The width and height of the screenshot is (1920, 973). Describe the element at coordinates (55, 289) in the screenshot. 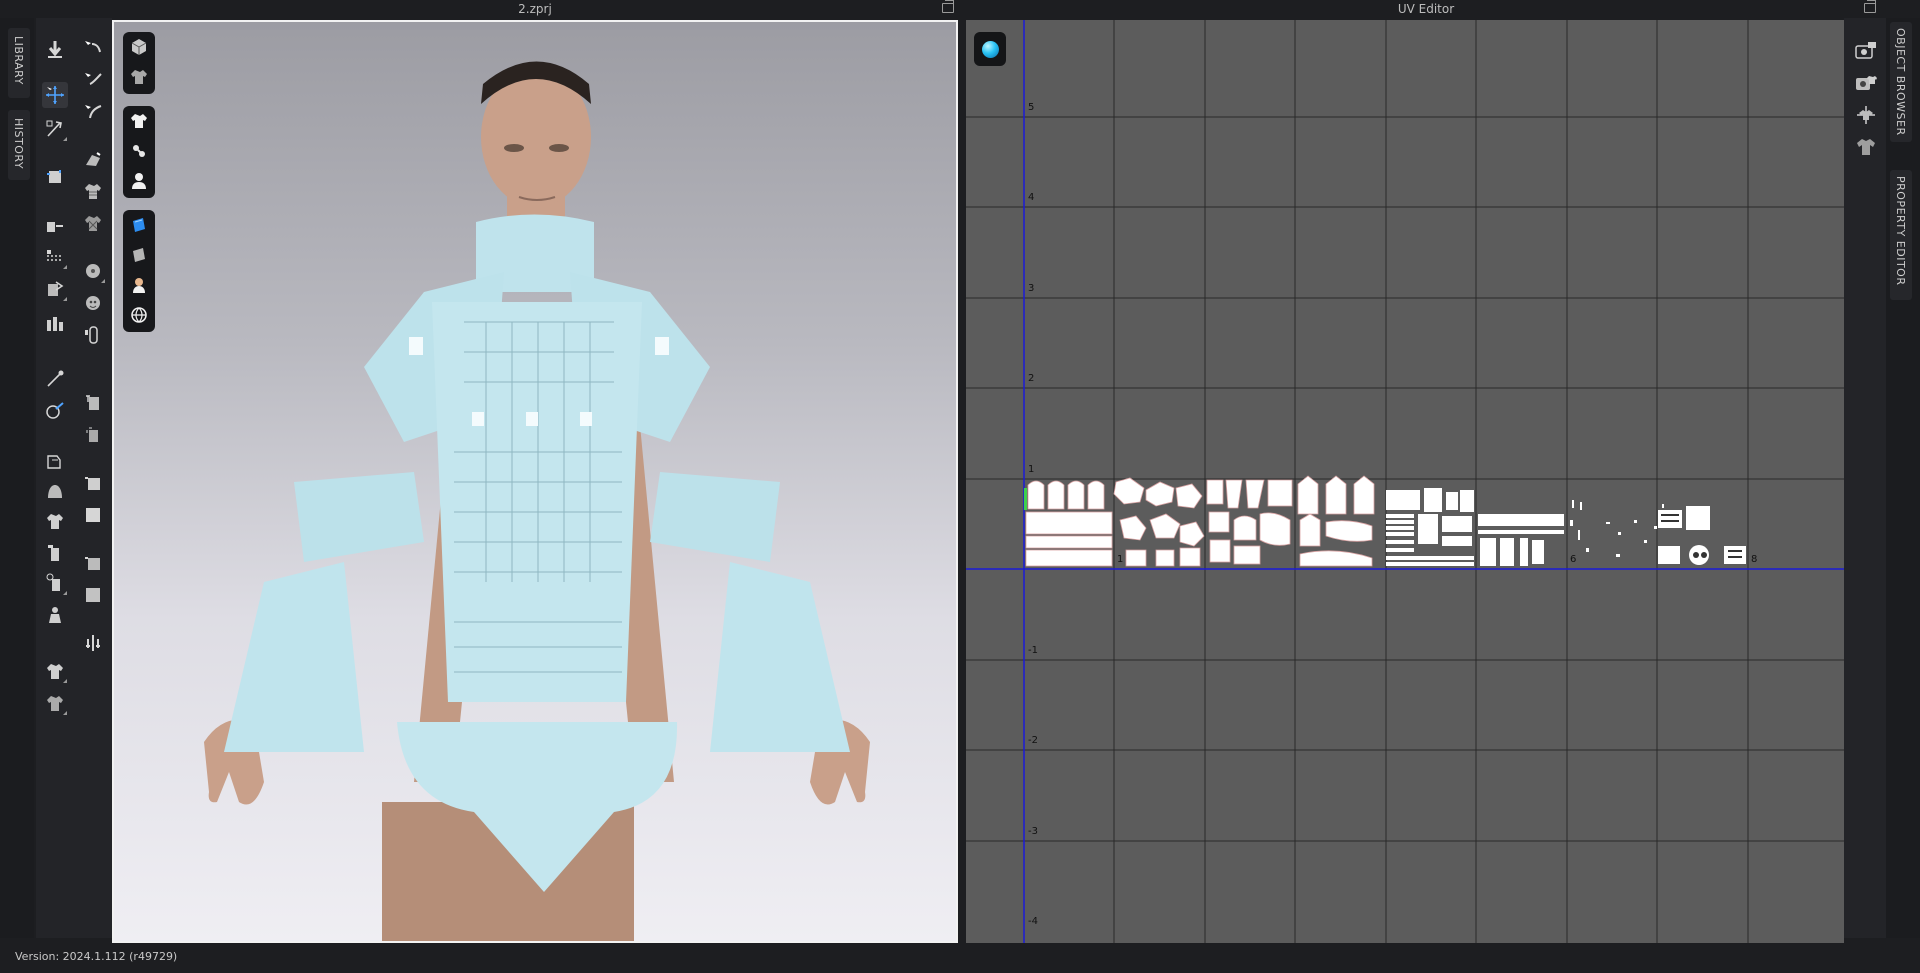

I see `fold-arrangement-icon` at that location.